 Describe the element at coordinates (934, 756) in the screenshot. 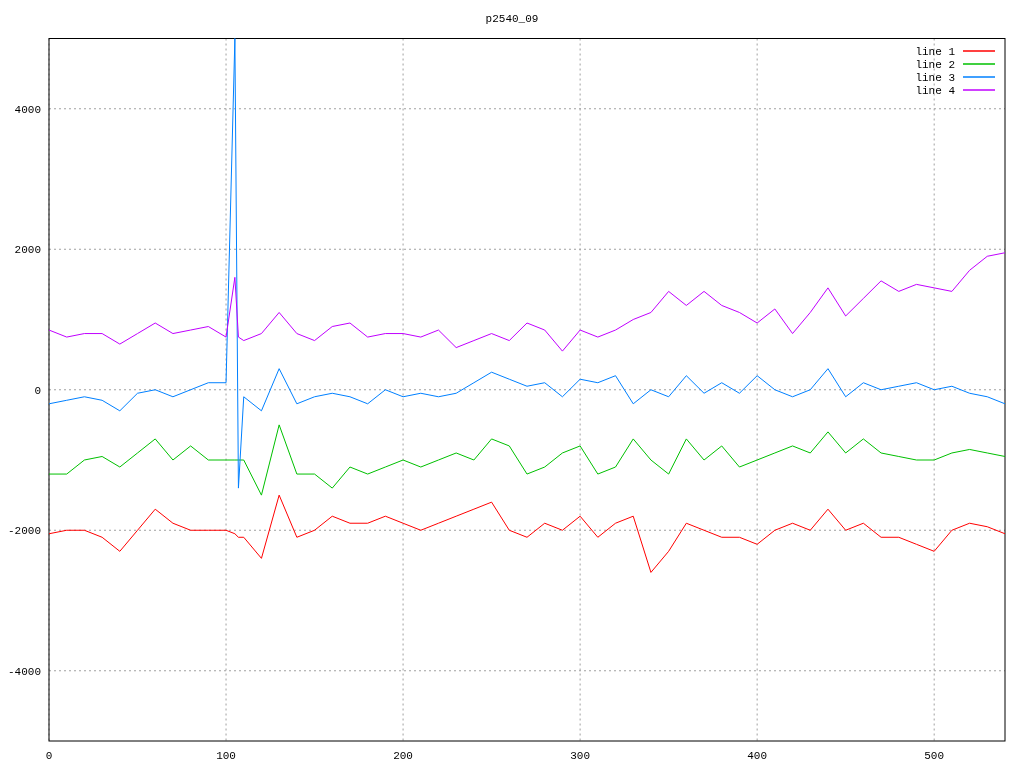

I see `x-tick-label: 500` at that location.